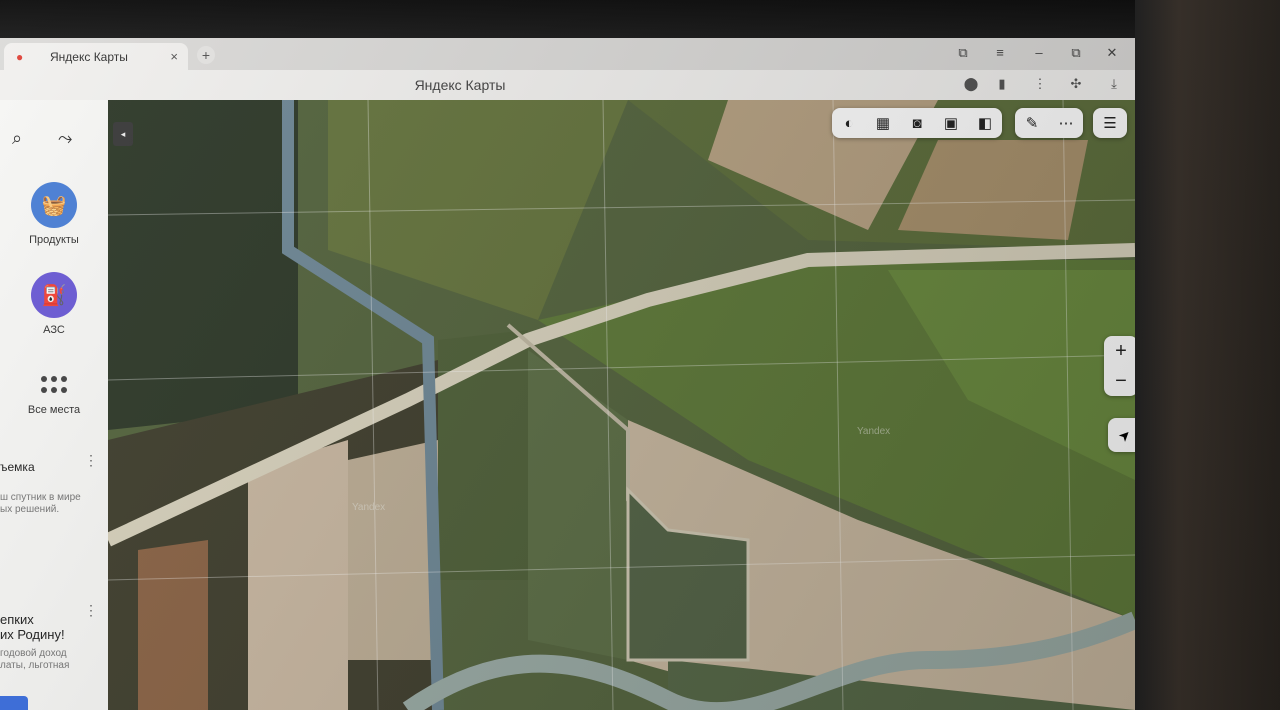 This screenshot has height=710, width=1280. Describe the element at coordinates (54, 295) in the screenshot. I see `fuel-icon: ⛽` at that location.